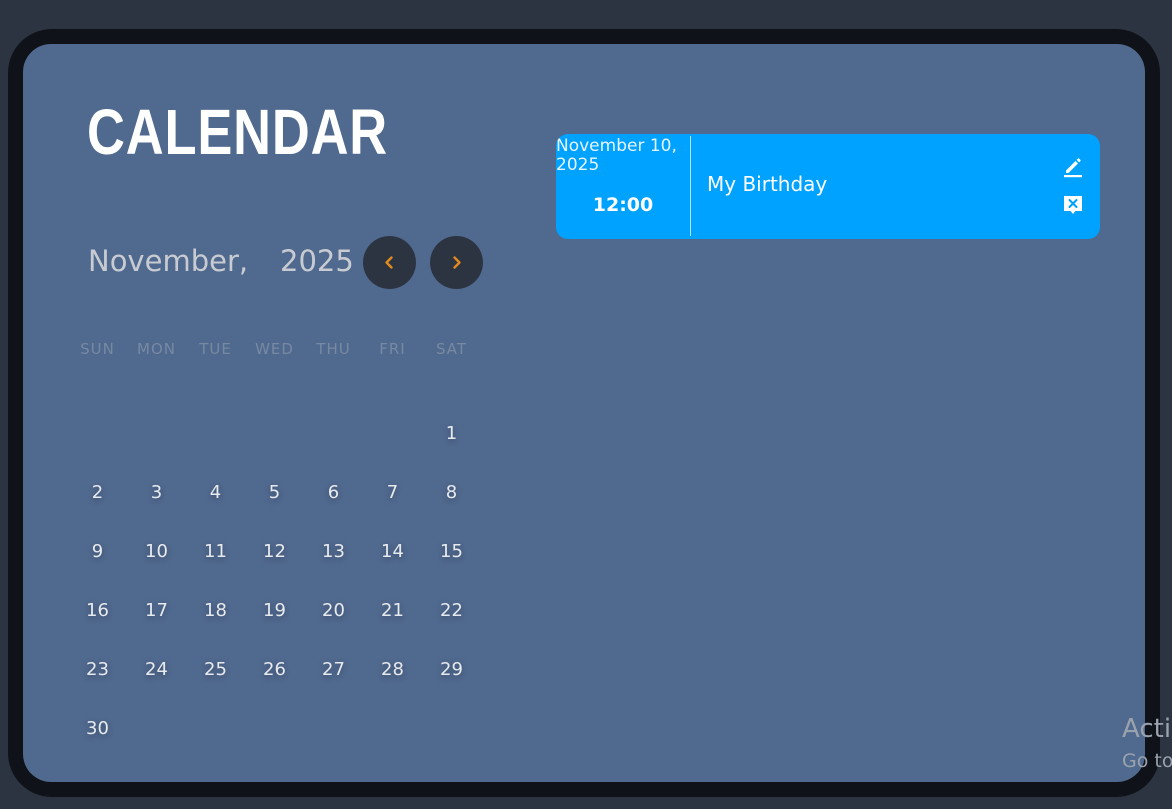 The image size is (1172, 809). Describe the element at coordinates (274, 492) in the screenshot. I see `day-cell: 5` at that location.